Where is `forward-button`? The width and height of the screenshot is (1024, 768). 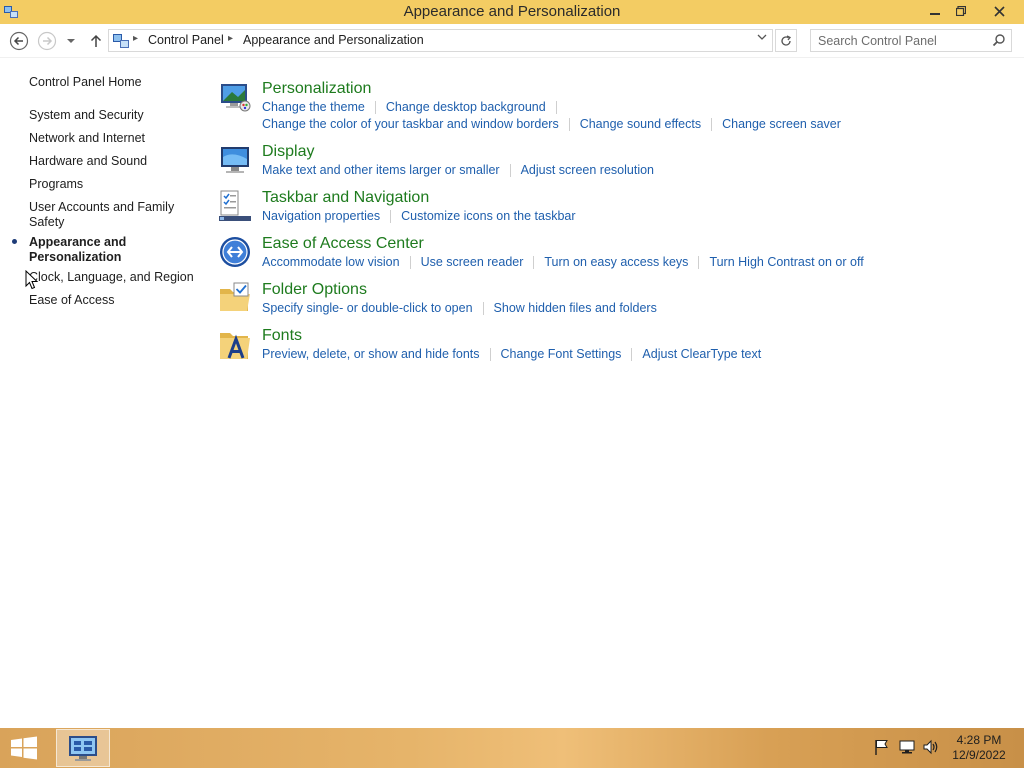
forward-button is located at coordinates (47, 41).